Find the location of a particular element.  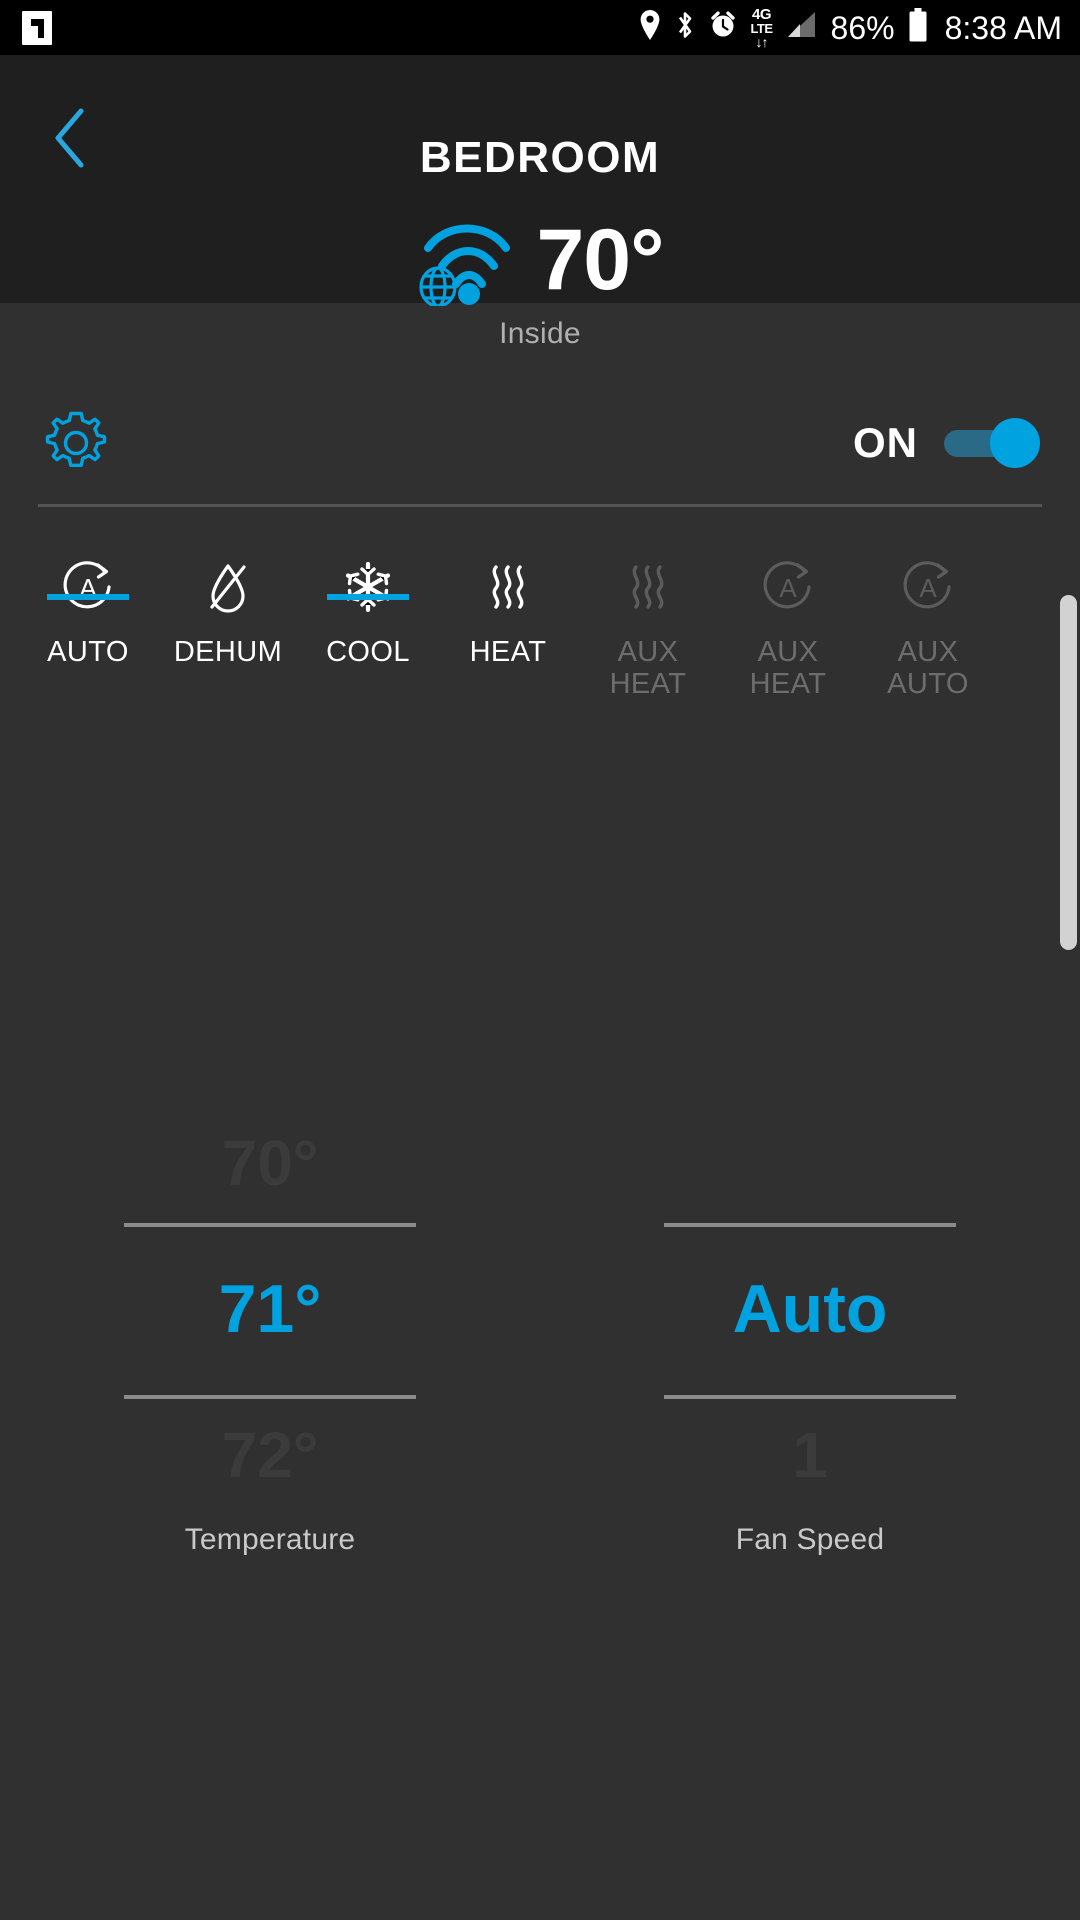

gear-icon is located at coordinates (76, 449).